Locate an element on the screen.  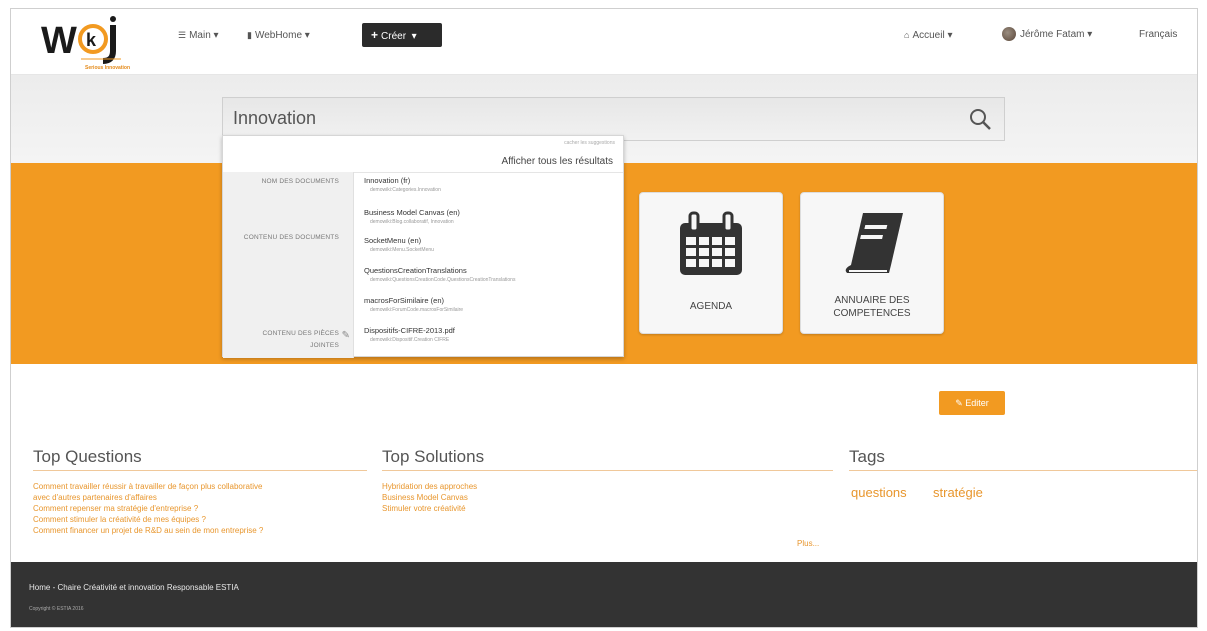
category-doc-content: CONTENU DES DOCUMENTS is located at coordinates (291, 237).